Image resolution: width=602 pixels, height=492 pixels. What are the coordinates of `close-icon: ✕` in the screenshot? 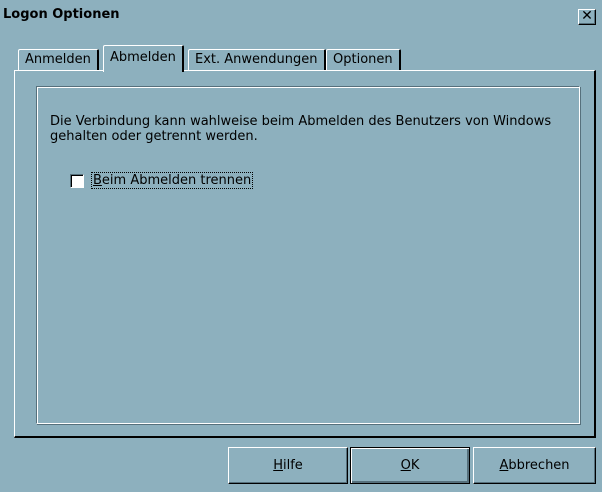 It's located at (587, 16).